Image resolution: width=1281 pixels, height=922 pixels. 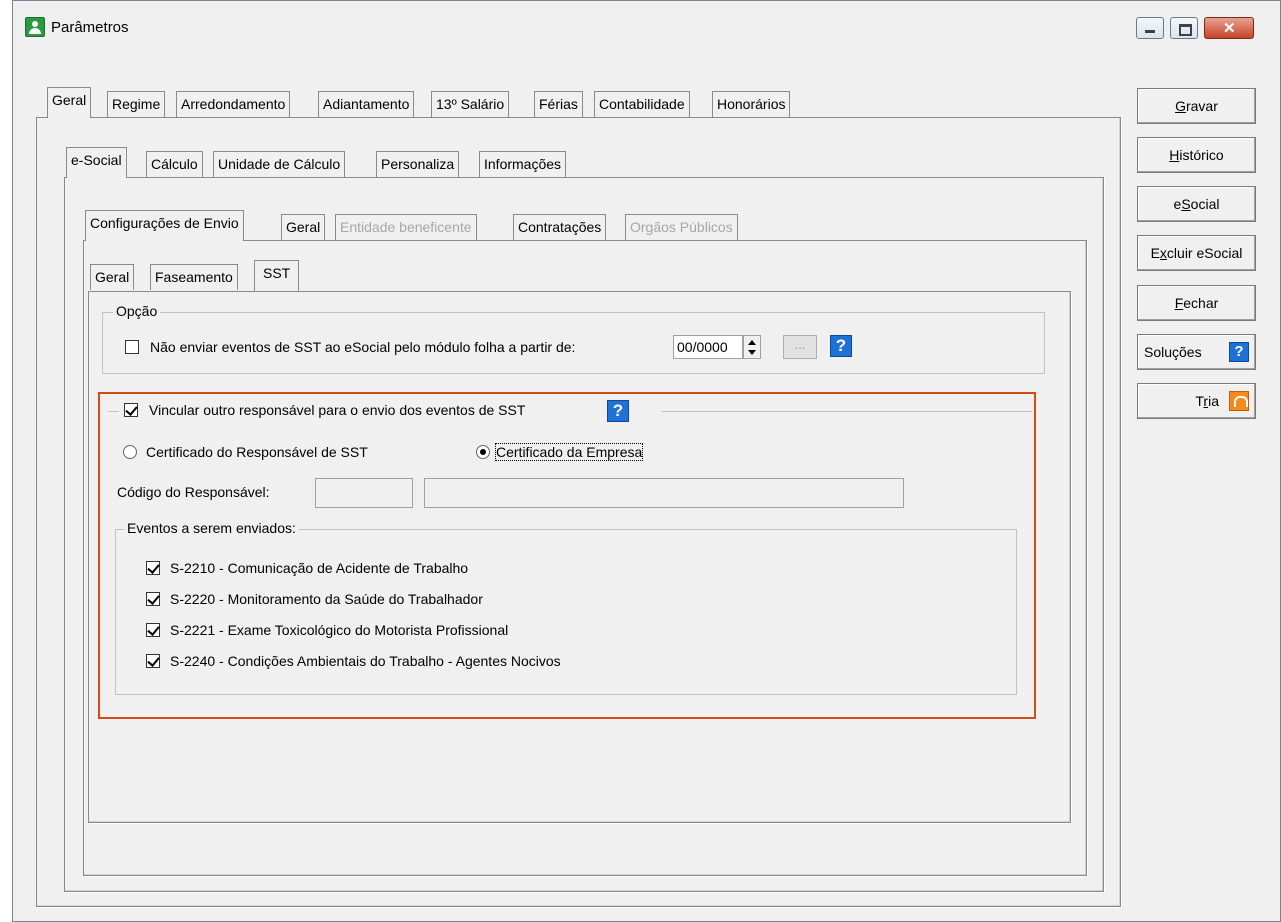 I want to click on tab-geral-sst: Geral, so click(x=112, y=277).